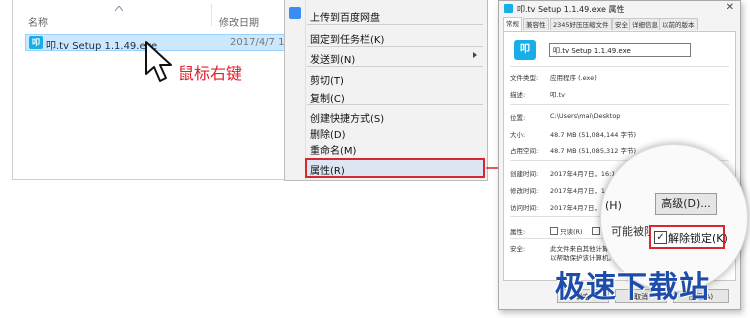 The image size is (750, 318). What do you see at coordinates (536, 24) in the screenshot?
I see `tab-compatibility: 兼容性` at bounding box center [536, 24].